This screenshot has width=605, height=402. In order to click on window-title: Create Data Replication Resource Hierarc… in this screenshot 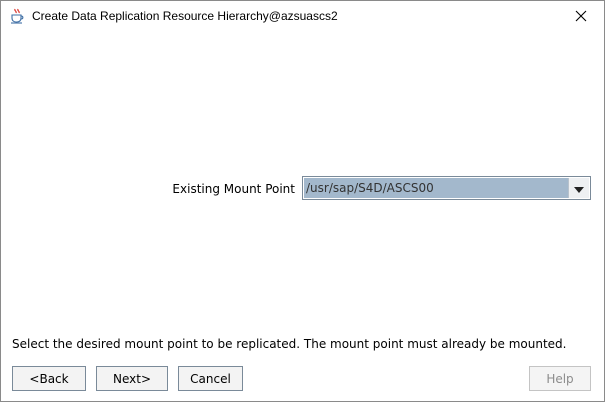, I will do `click(185, 16)`.